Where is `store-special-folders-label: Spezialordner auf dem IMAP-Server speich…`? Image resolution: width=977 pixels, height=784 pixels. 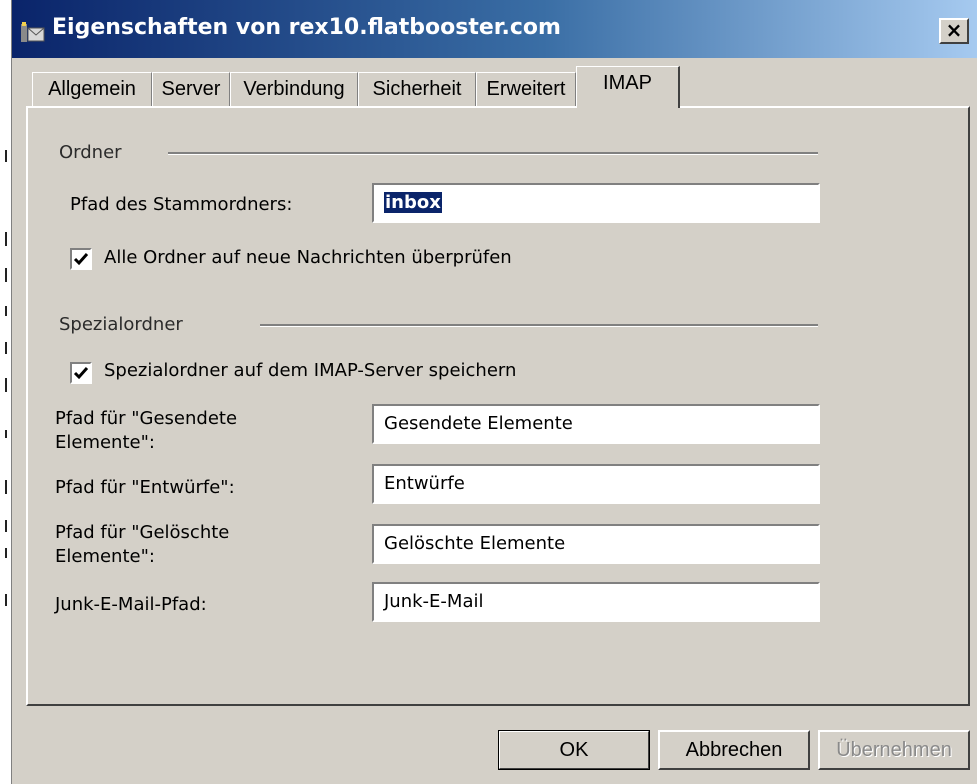 store-special-folders-label: Spezialordner auf dem IMAP-Server speich… is located at coordinates (310, 370).